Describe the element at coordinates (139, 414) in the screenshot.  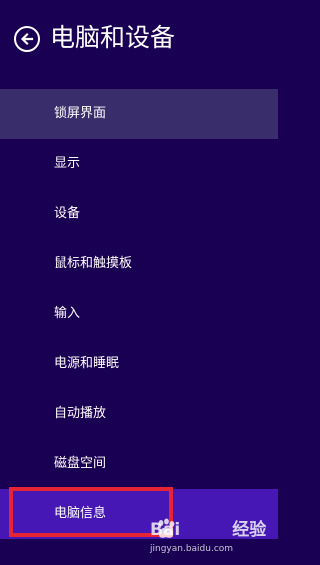
I see `menu-item-autoplay: 自动播放` at that location.